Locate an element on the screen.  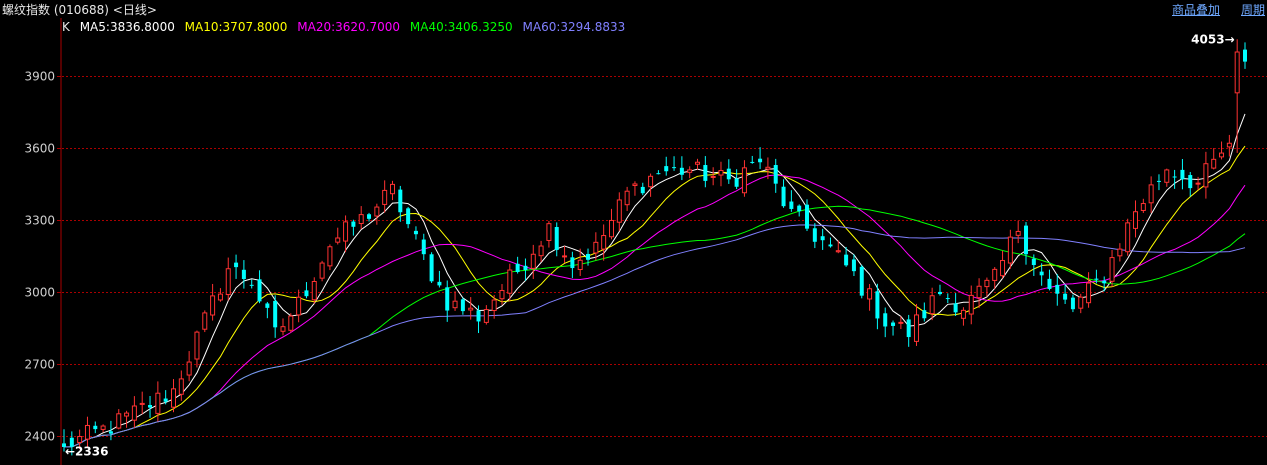
period-link: 周期 is located at coordinates (1253, 9).